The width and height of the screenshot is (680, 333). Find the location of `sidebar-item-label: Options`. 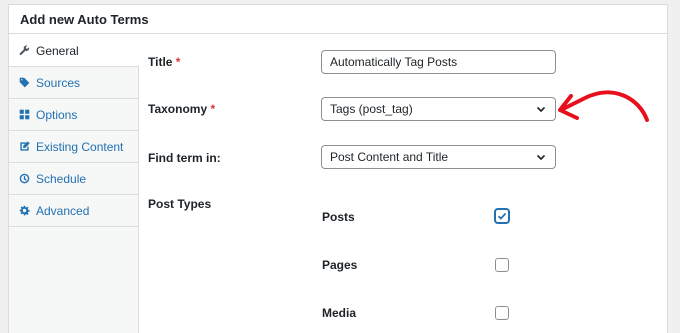

sidebar-item-label: Options is located at coordinates (57, 114).